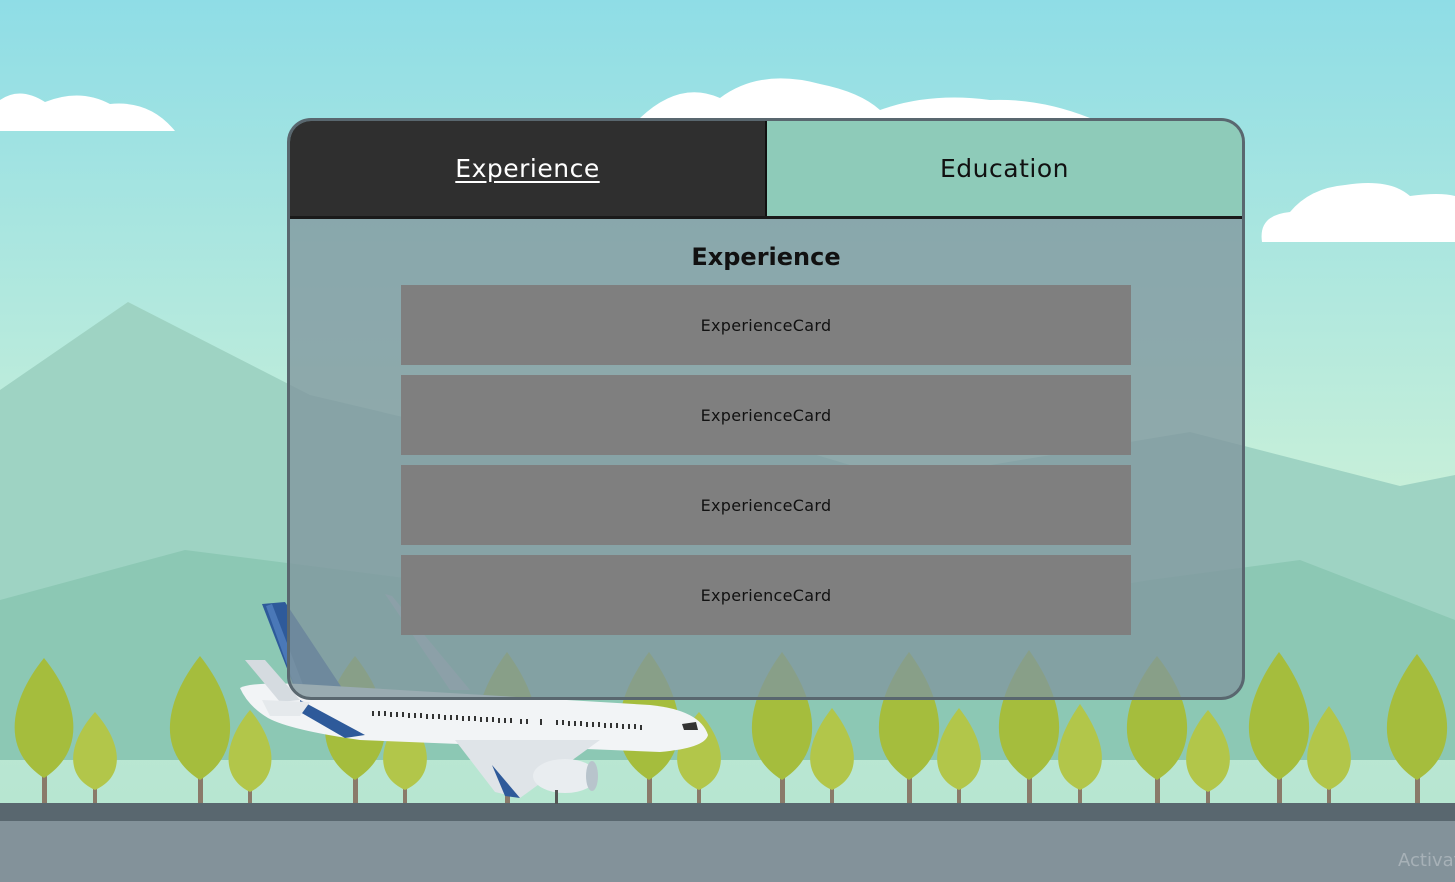  Describe the element at coordinates (1426, 860) in the screenshot. I see `activation-watermark: Activat` at that location.